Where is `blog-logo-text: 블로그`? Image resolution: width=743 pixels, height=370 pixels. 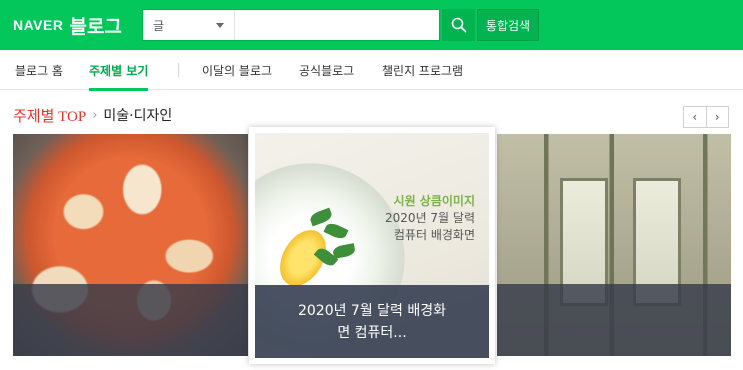 blog-logo-text: 블로그 is located at coordinates (95, 26).